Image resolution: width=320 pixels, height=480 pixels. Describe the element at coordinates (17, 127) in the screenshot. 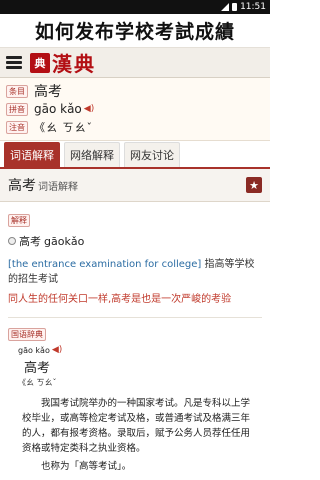

I see `zhuyin-tag: 注音` at that location.